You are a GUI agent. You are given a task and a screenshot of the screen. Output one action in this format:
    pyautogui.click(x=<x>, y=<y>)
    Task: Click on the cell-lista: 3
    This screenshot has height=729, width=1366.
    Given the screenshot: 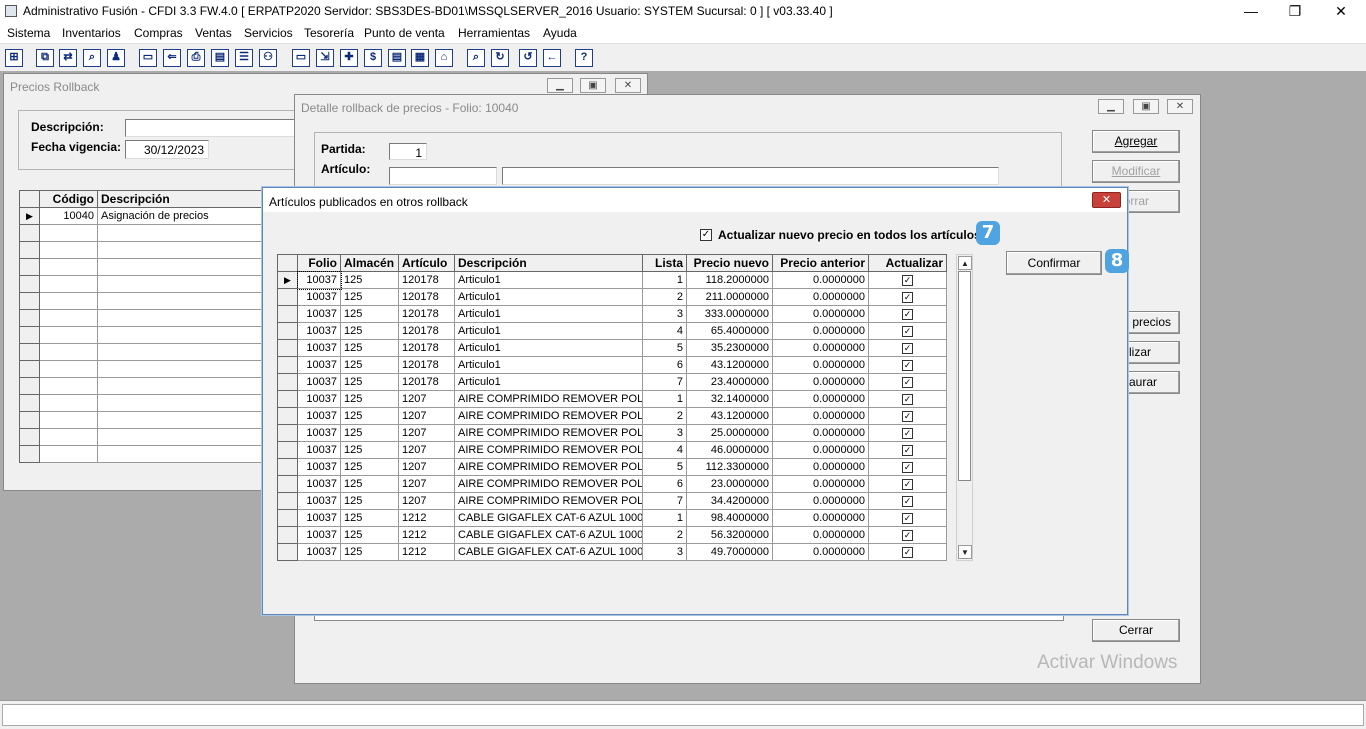 What is the action you would take?
    pyautogui.click(x=664, y=552)
    